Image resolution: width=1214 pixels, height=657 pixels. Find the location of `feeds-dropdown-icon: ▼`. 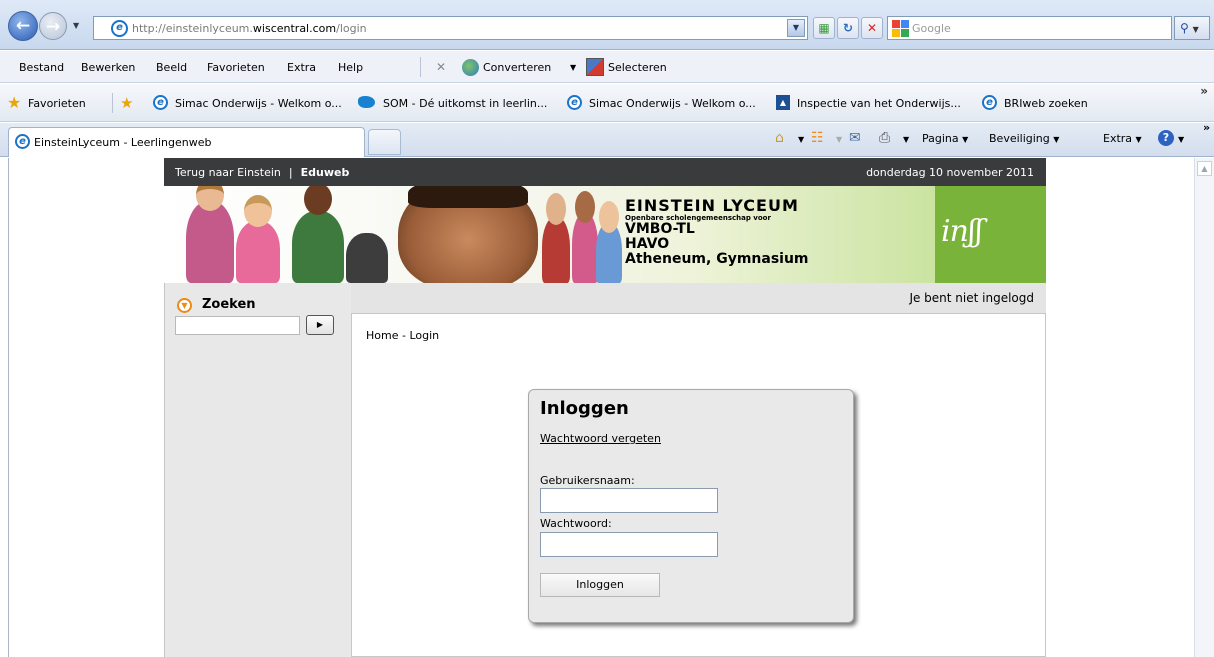

feeds-dropdown-icon: ▼ is located at coordinates (839, 139).